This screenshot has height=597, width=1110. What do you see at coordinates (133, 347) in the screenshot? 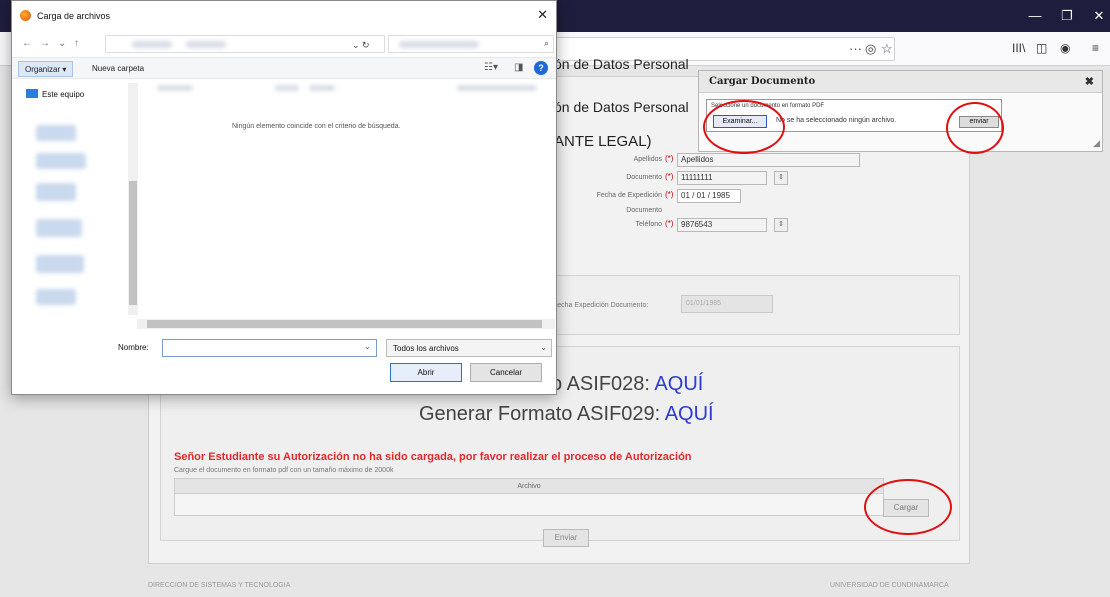
I see `file-name-label: Nombre:` at bounding box center [133, 347].